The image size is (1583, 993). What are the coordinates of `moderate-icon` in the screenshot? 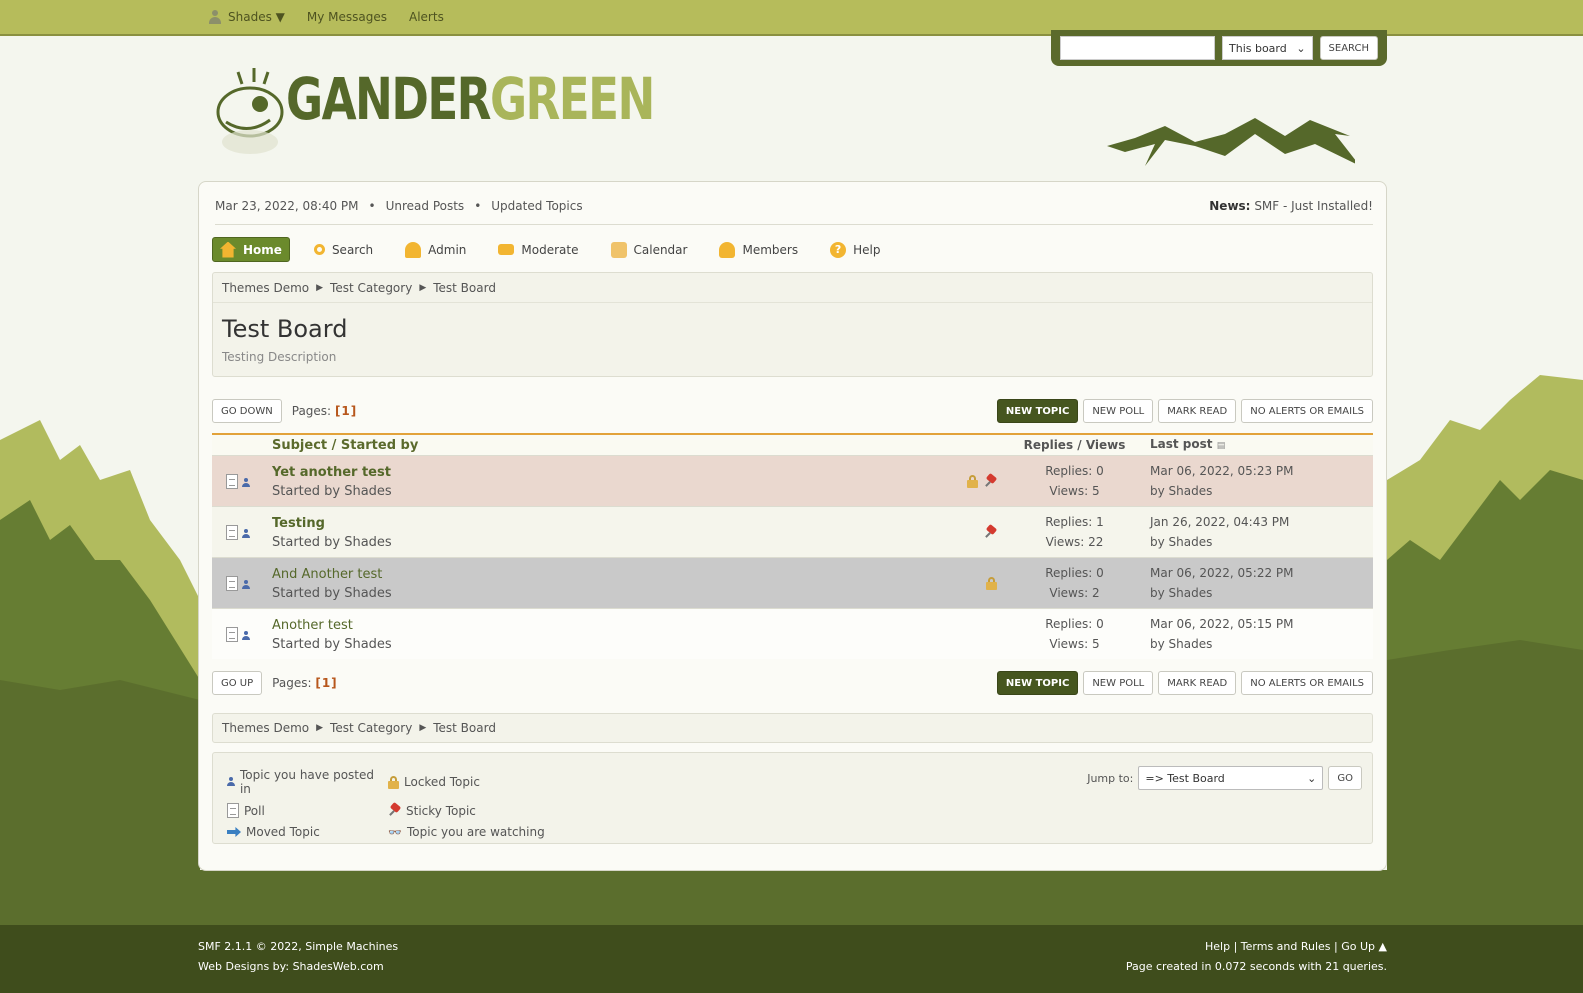 It's located at (506, 249).